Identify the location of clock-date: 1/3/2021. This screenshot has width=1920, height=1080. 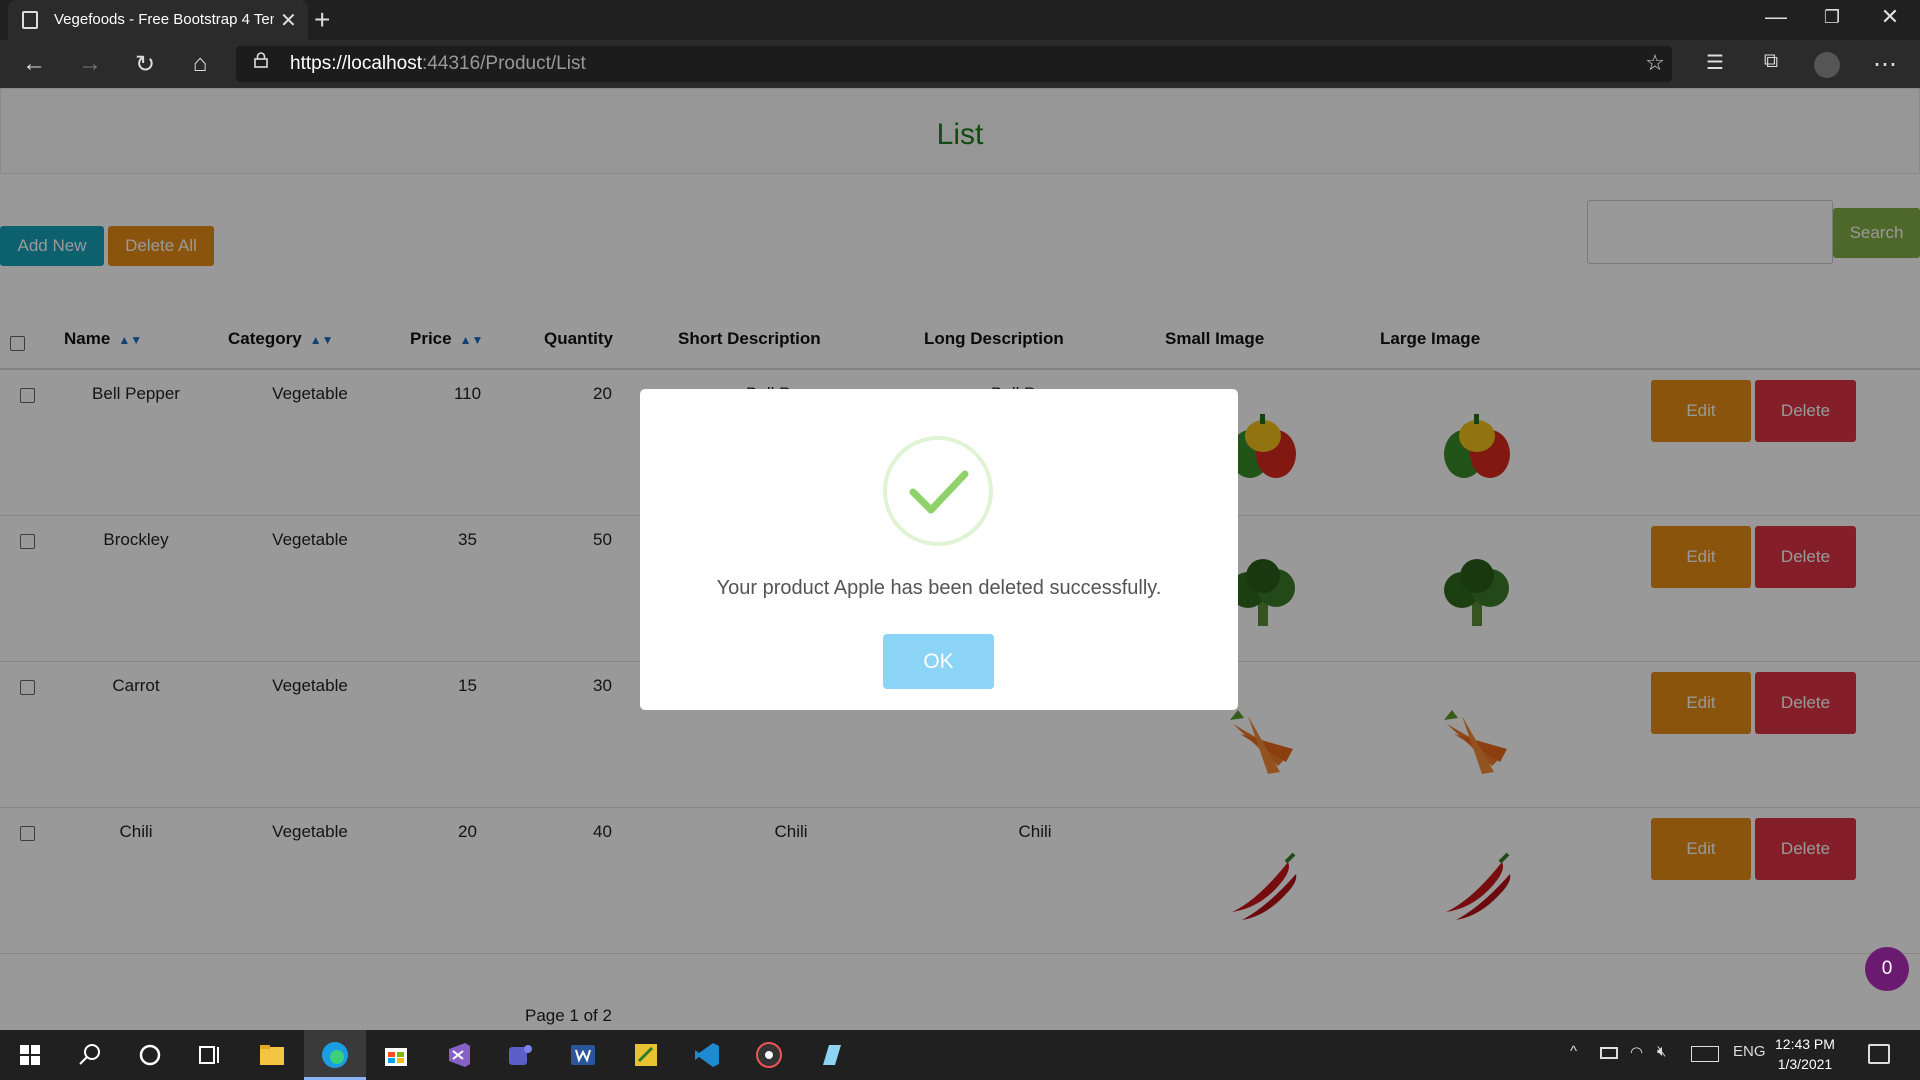
(1805, 1064).